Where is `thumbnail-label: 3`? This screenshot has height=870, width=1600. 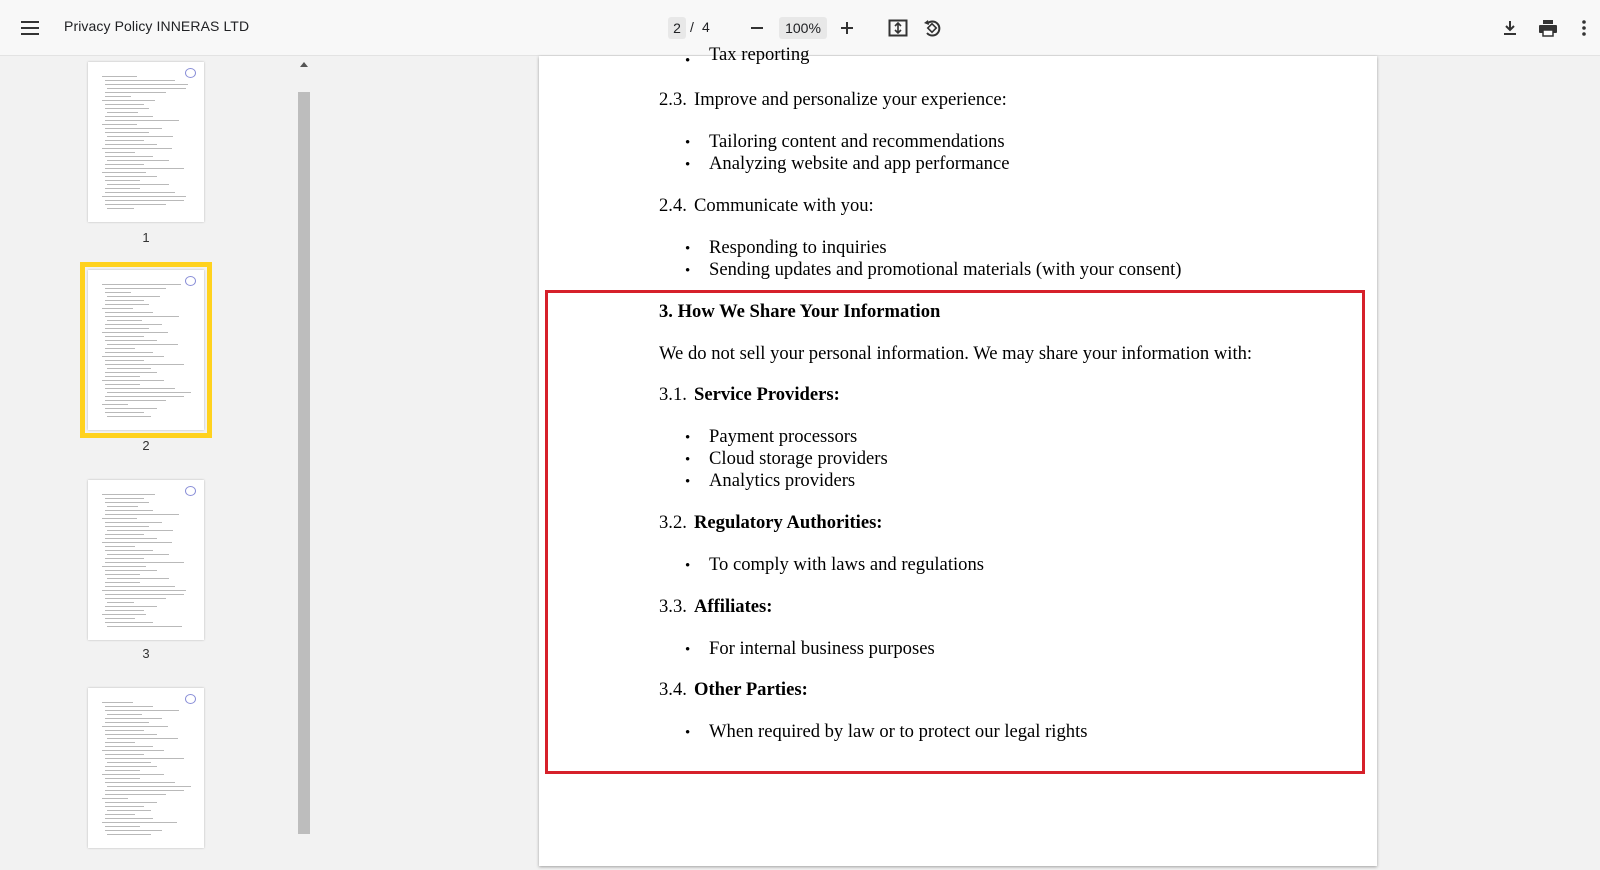 thumbnail-label: 3 is located at coordinates (146, 653).